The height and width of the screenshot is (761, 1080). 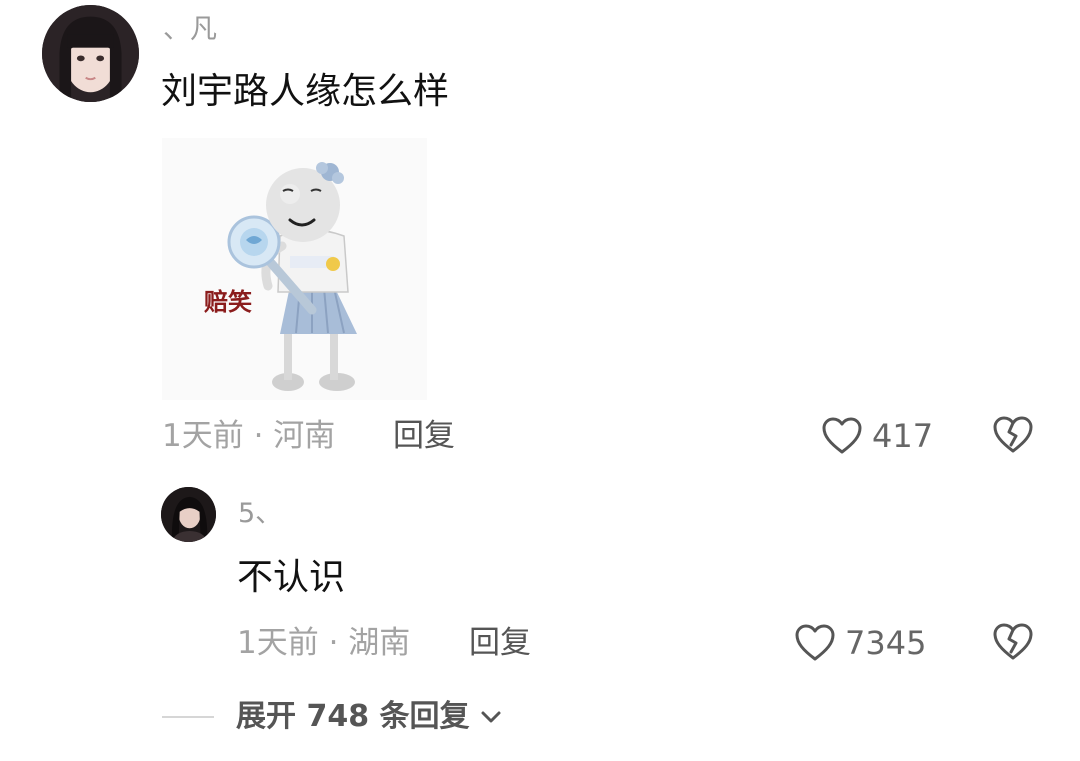 What do you see at coordinates (228, 302) in the screenshot?
I see `sticker-caption: 赔笑` at bounding box center [228, 302].